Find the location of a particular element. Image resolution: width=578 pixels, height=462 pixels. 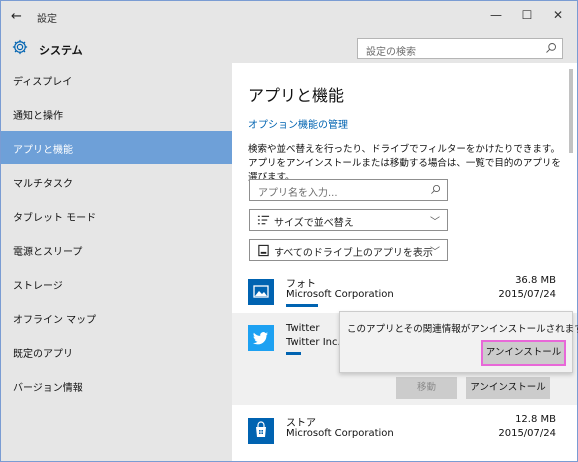

sidebar-item-display: ディスプレイ is located at coordinates (116, 79).